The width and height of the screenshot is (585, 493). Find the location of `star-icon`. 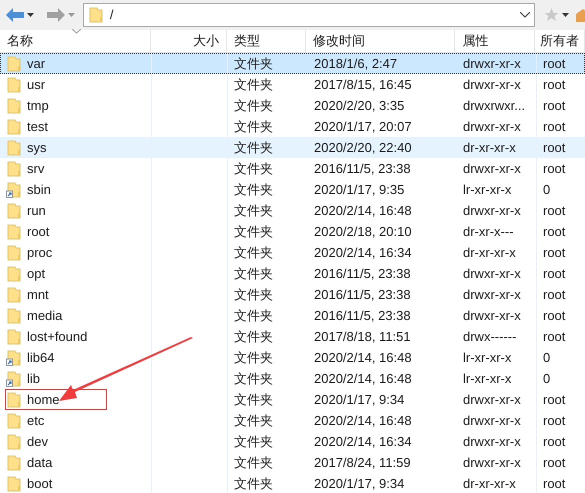

star-icon is located at coordinates (552, 15).